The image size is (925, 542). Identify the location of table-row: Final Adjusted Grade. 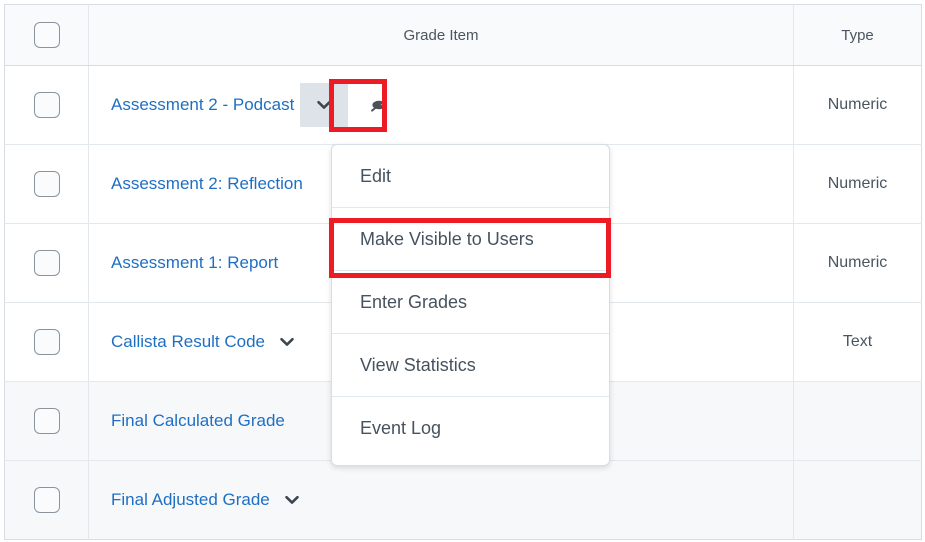
(463, 500).